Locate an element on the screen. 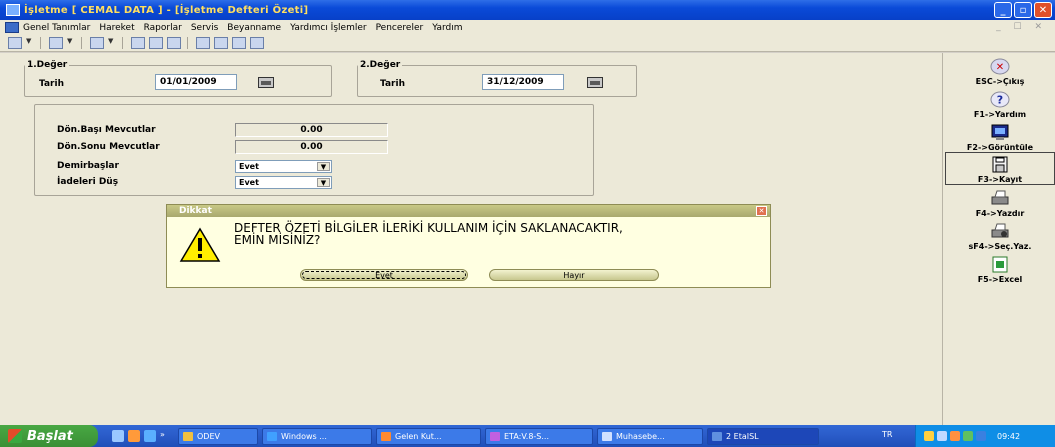 The height and width of the screenshot is (447, 1055). clock: 09:42 is located at coordinates (1009, 436).